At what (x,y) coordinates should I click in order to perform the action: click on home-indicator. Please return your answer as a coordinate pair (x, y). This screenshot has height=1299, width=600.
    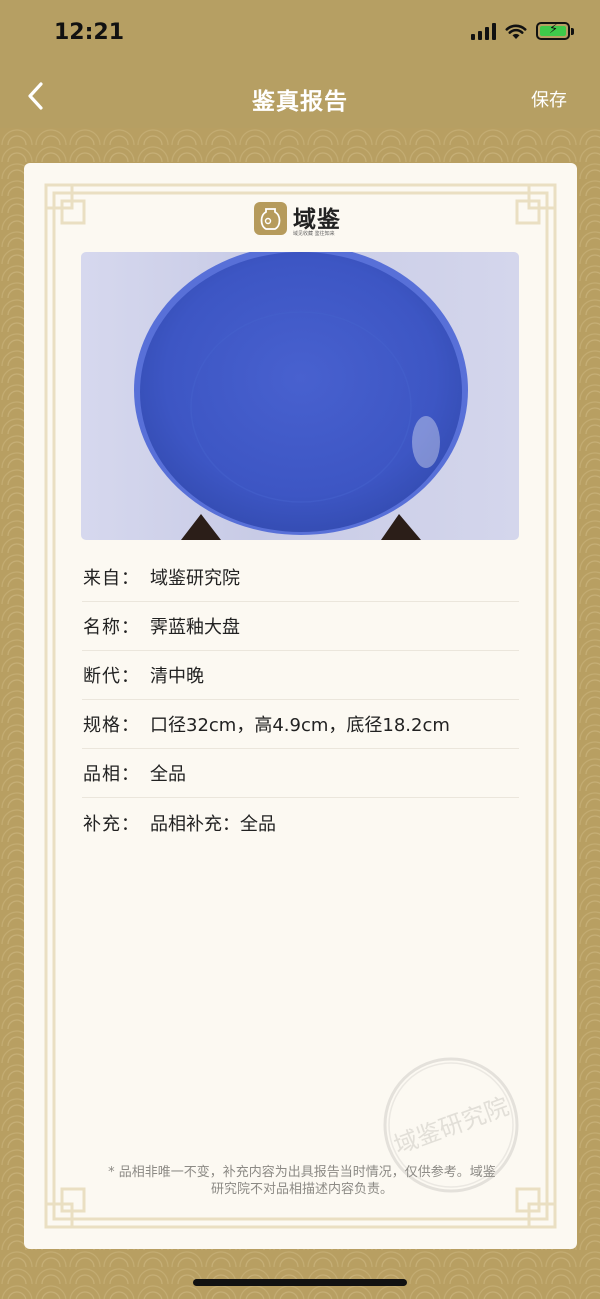
    Looking at the image, I should click on (300, 1282).